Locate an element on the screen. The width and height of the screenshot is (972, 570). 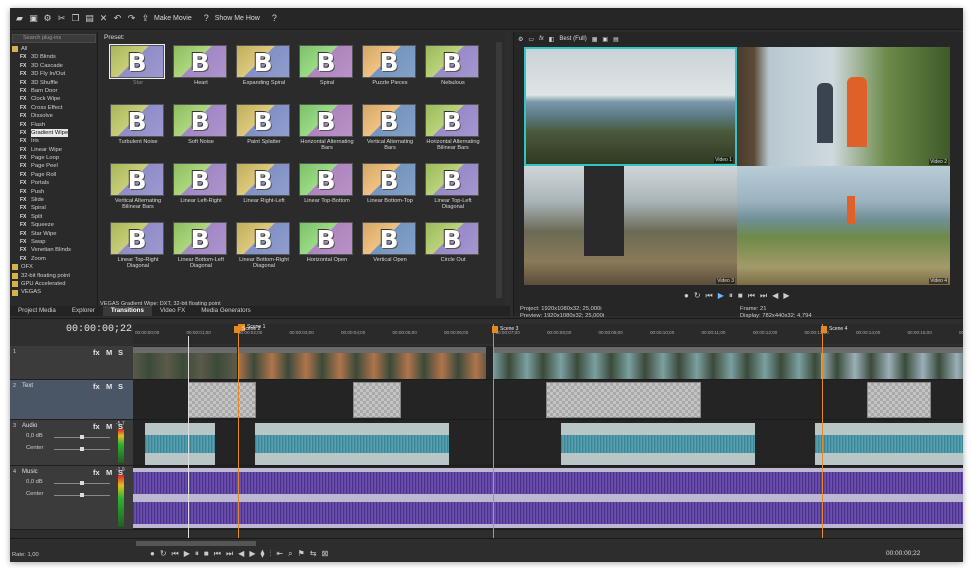
plugin-item: FX Portals is located at coordinates (54, 183).